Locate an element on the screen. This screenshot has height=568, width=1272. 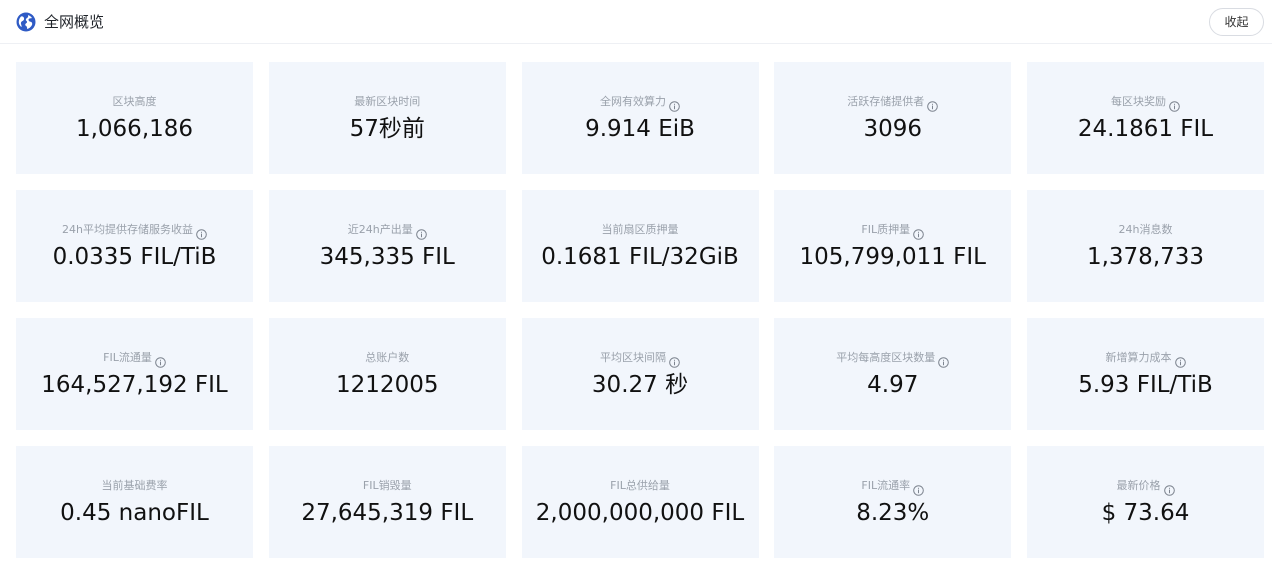
stat-card: 最新区块时间 57秒前 is located at coordinates (387, 118).